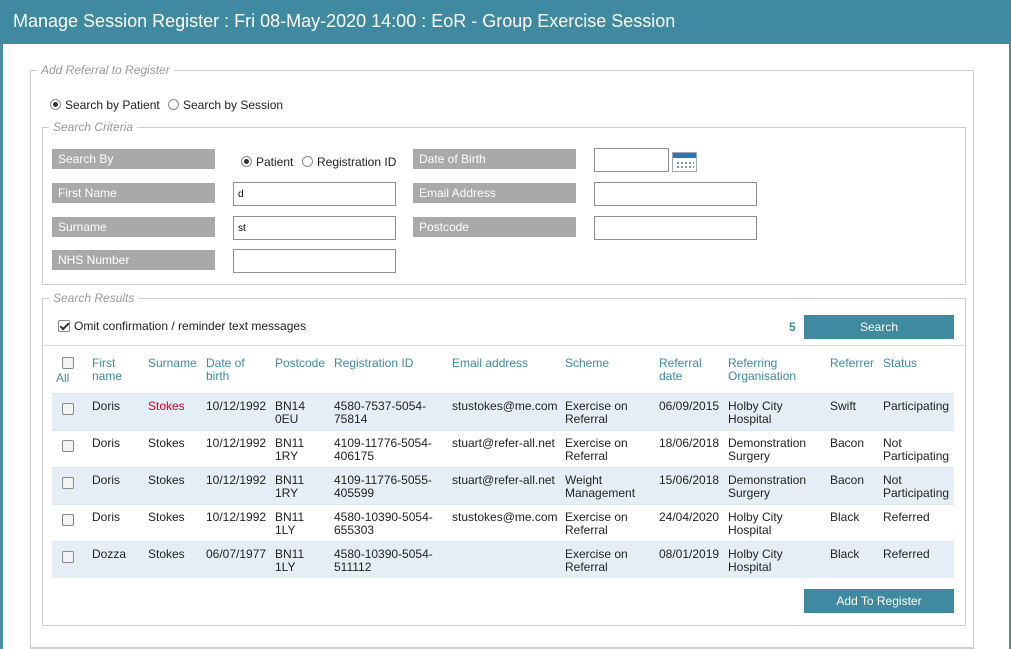  I want to click on results-divider, so click(504, 345).